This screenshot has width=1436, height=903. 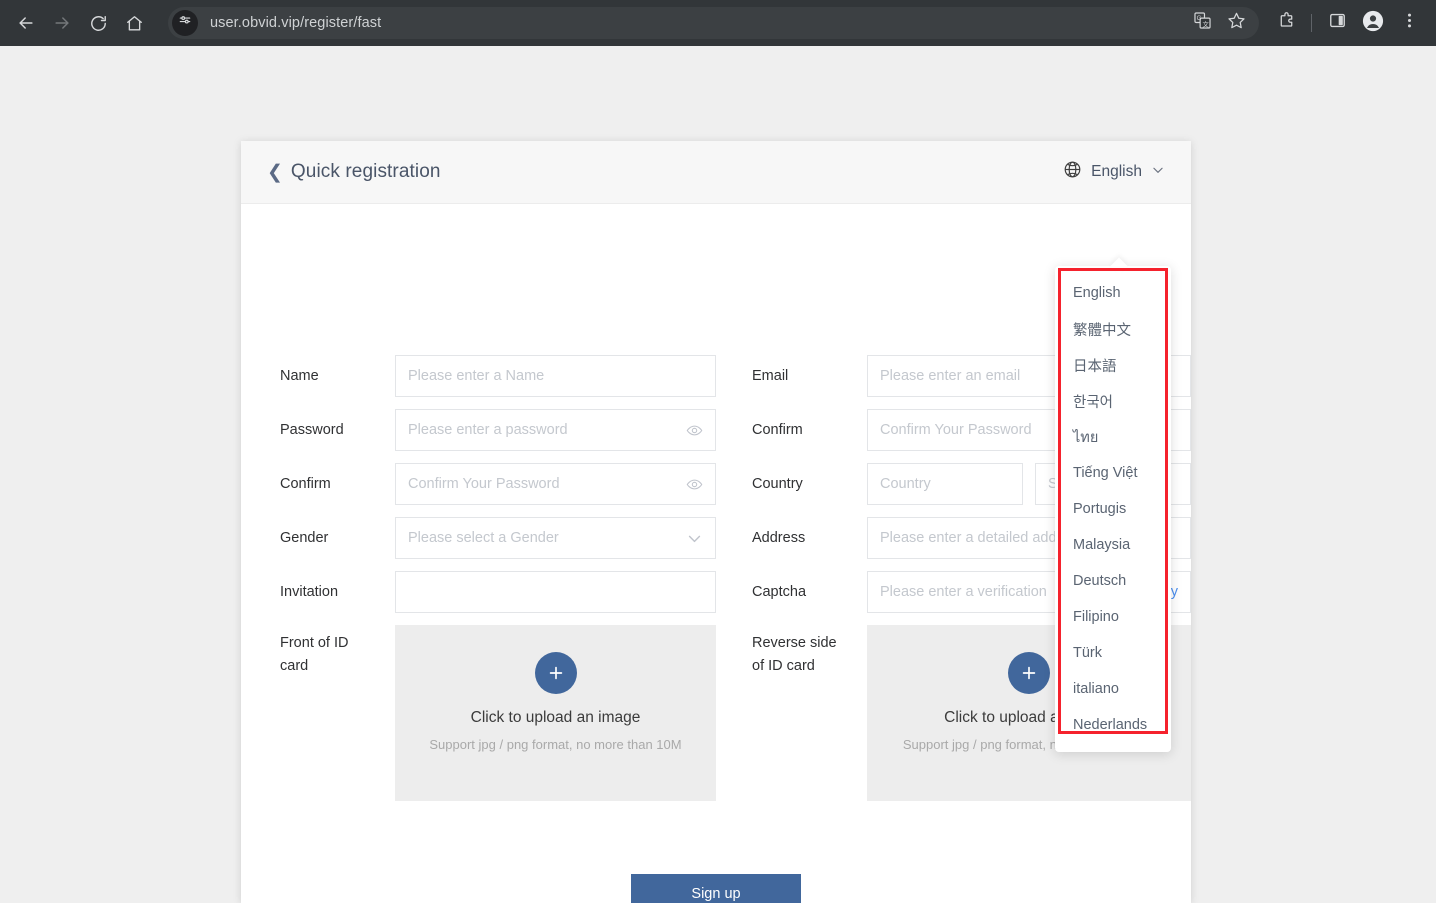 What do you see at coordinates (555, 592) in the screenshot?
I see `invitation-input` at bounding box center [555, 592].